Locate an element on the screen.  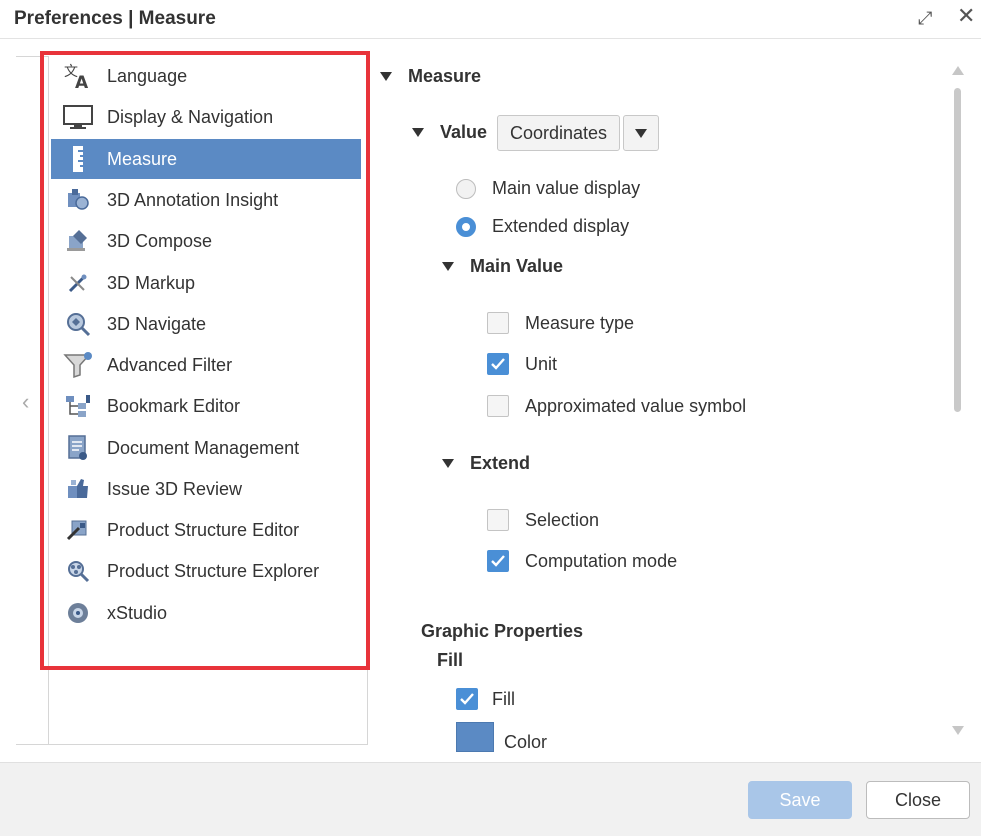
checkbox-label: Measure type is located at coordinates (580, 322).